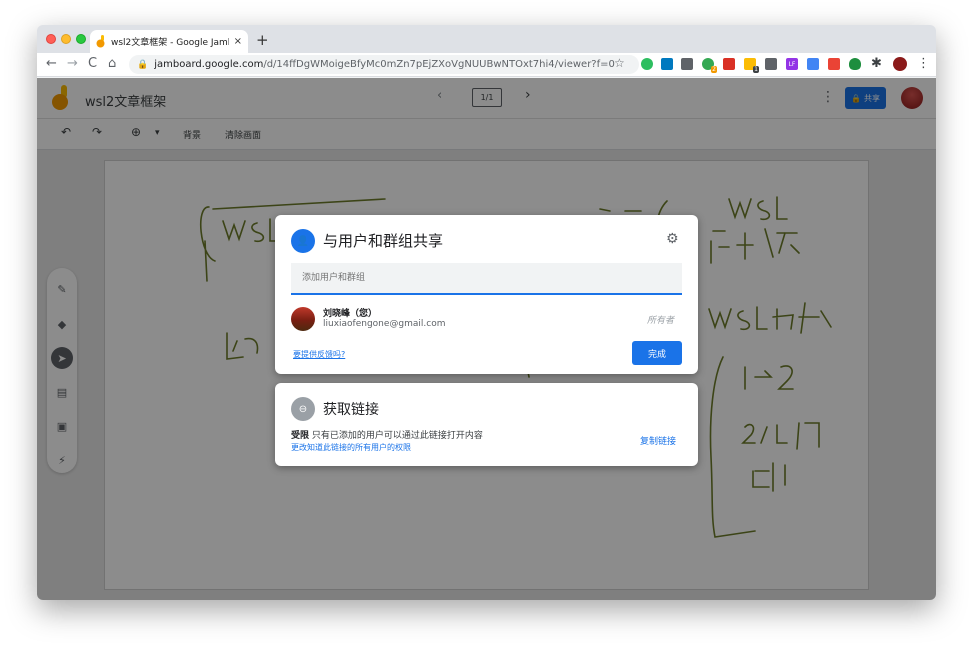  I want to click on bookmark-star-icon: ☆, so click(619, 63).